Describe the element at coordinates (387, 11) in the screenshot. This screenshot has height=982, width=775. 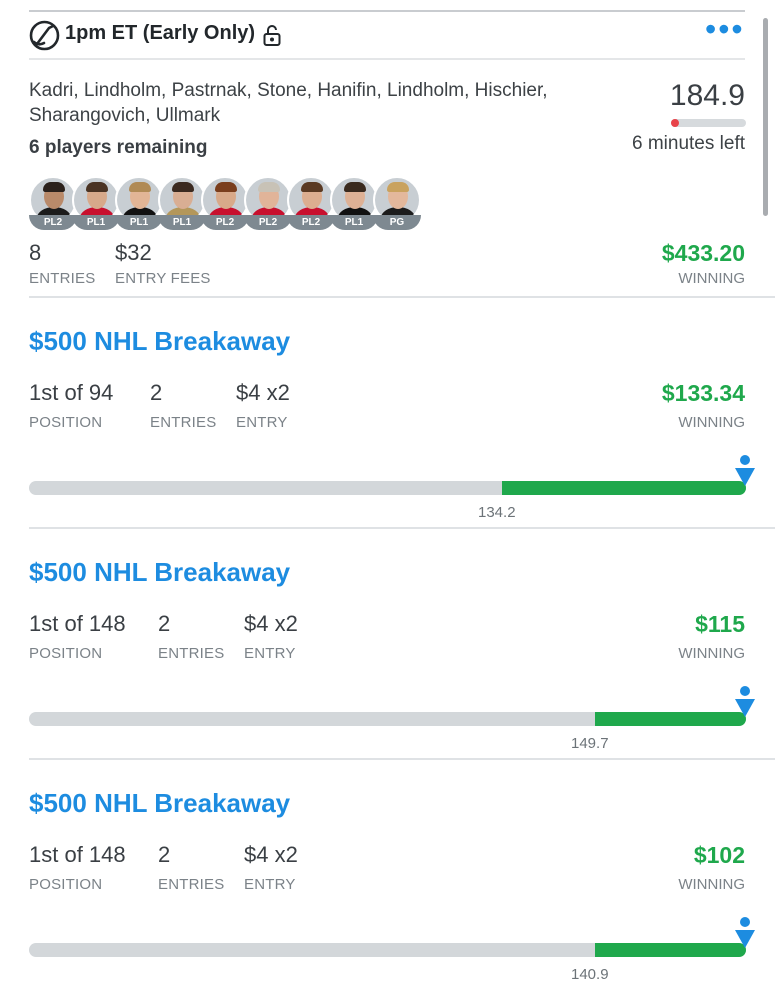
I see `top-divider` at that location.